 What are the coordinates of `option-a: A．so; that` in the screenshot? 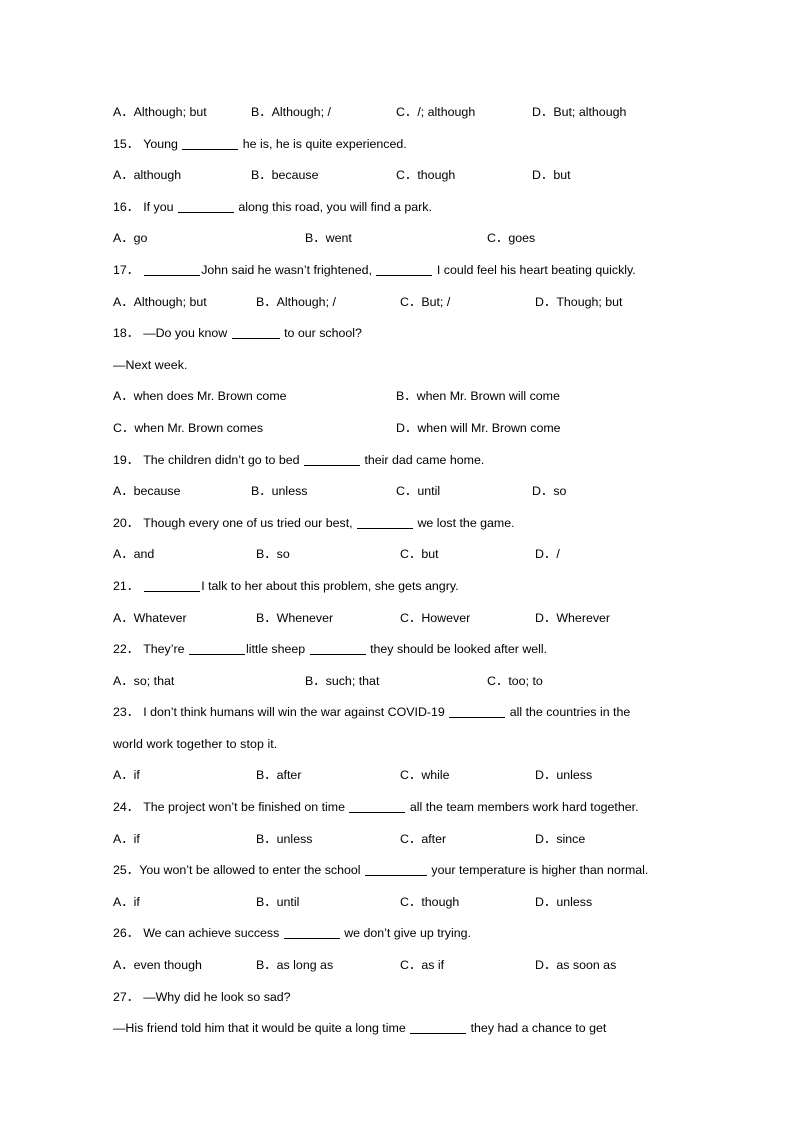 It's located at (144, 680).